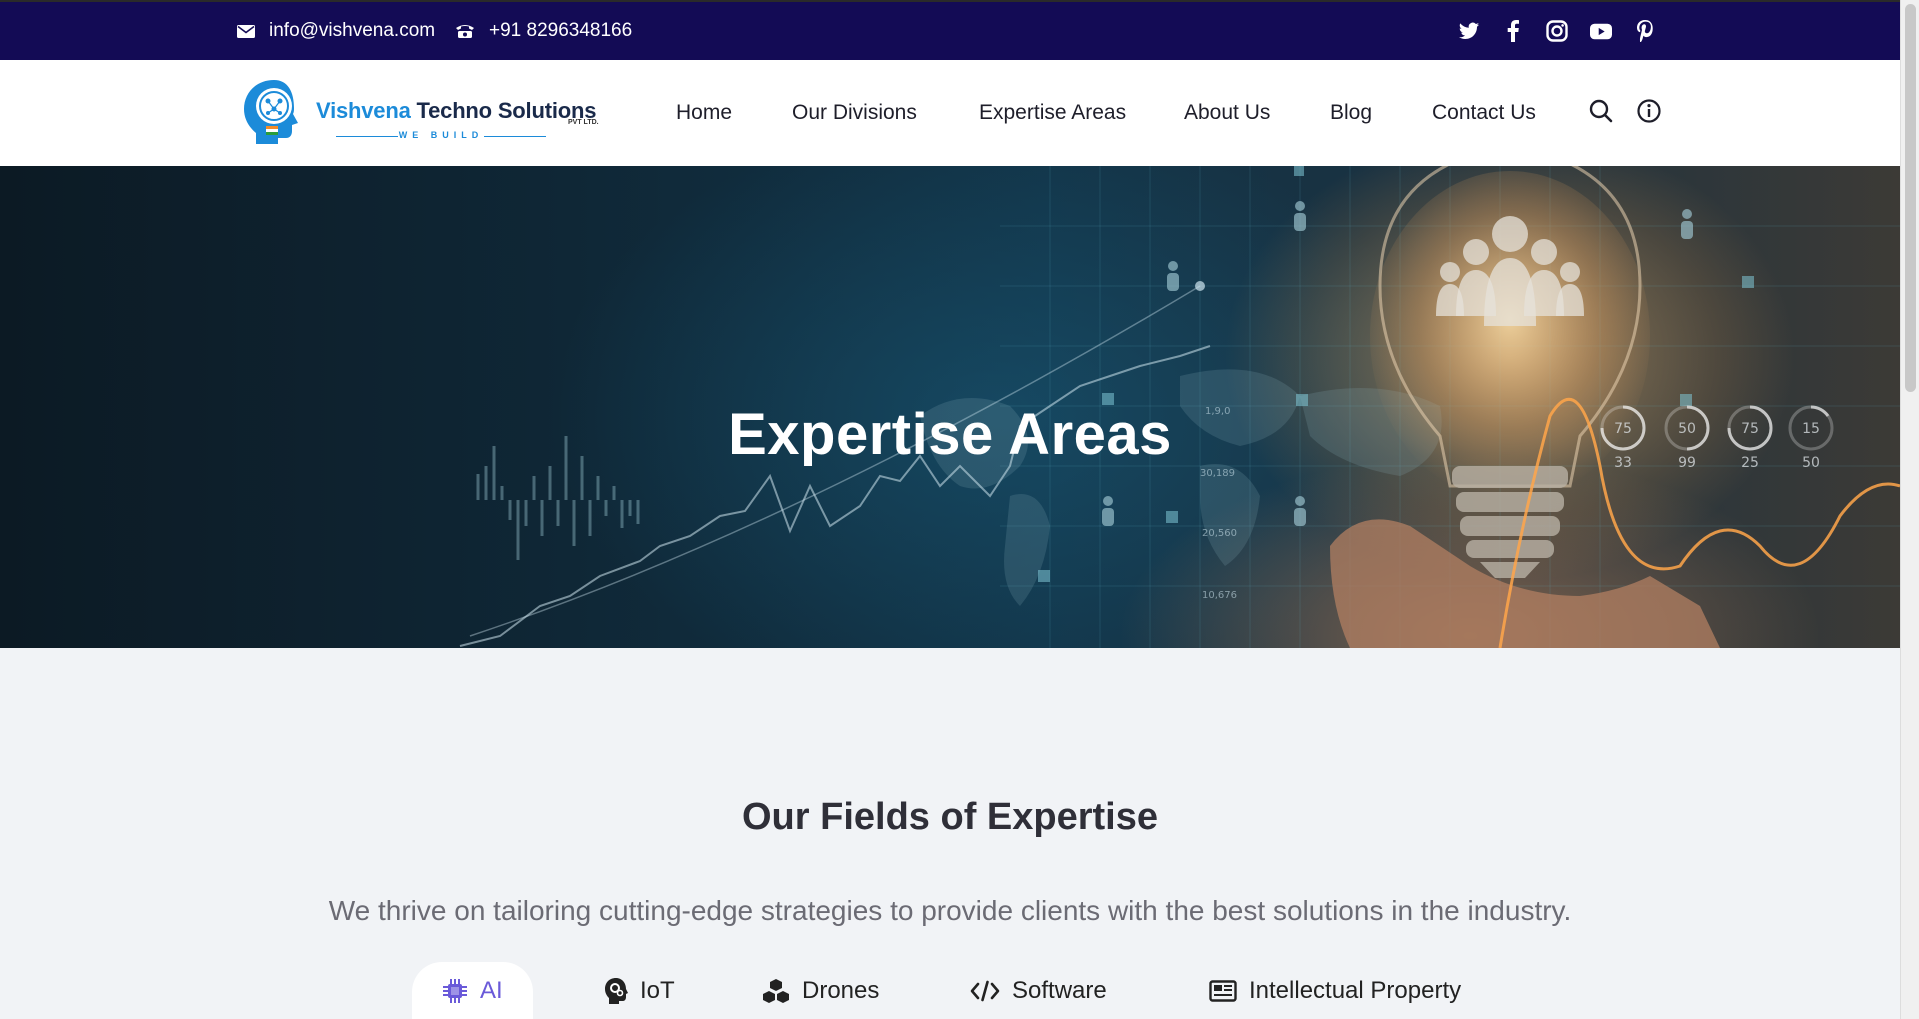 Image resolution: width=1919 pixels, height=1019 pixels. Describe the element at coordinates (1355, 990) in the screenshot. I see `tab-label: Intellectual Property` at that location.